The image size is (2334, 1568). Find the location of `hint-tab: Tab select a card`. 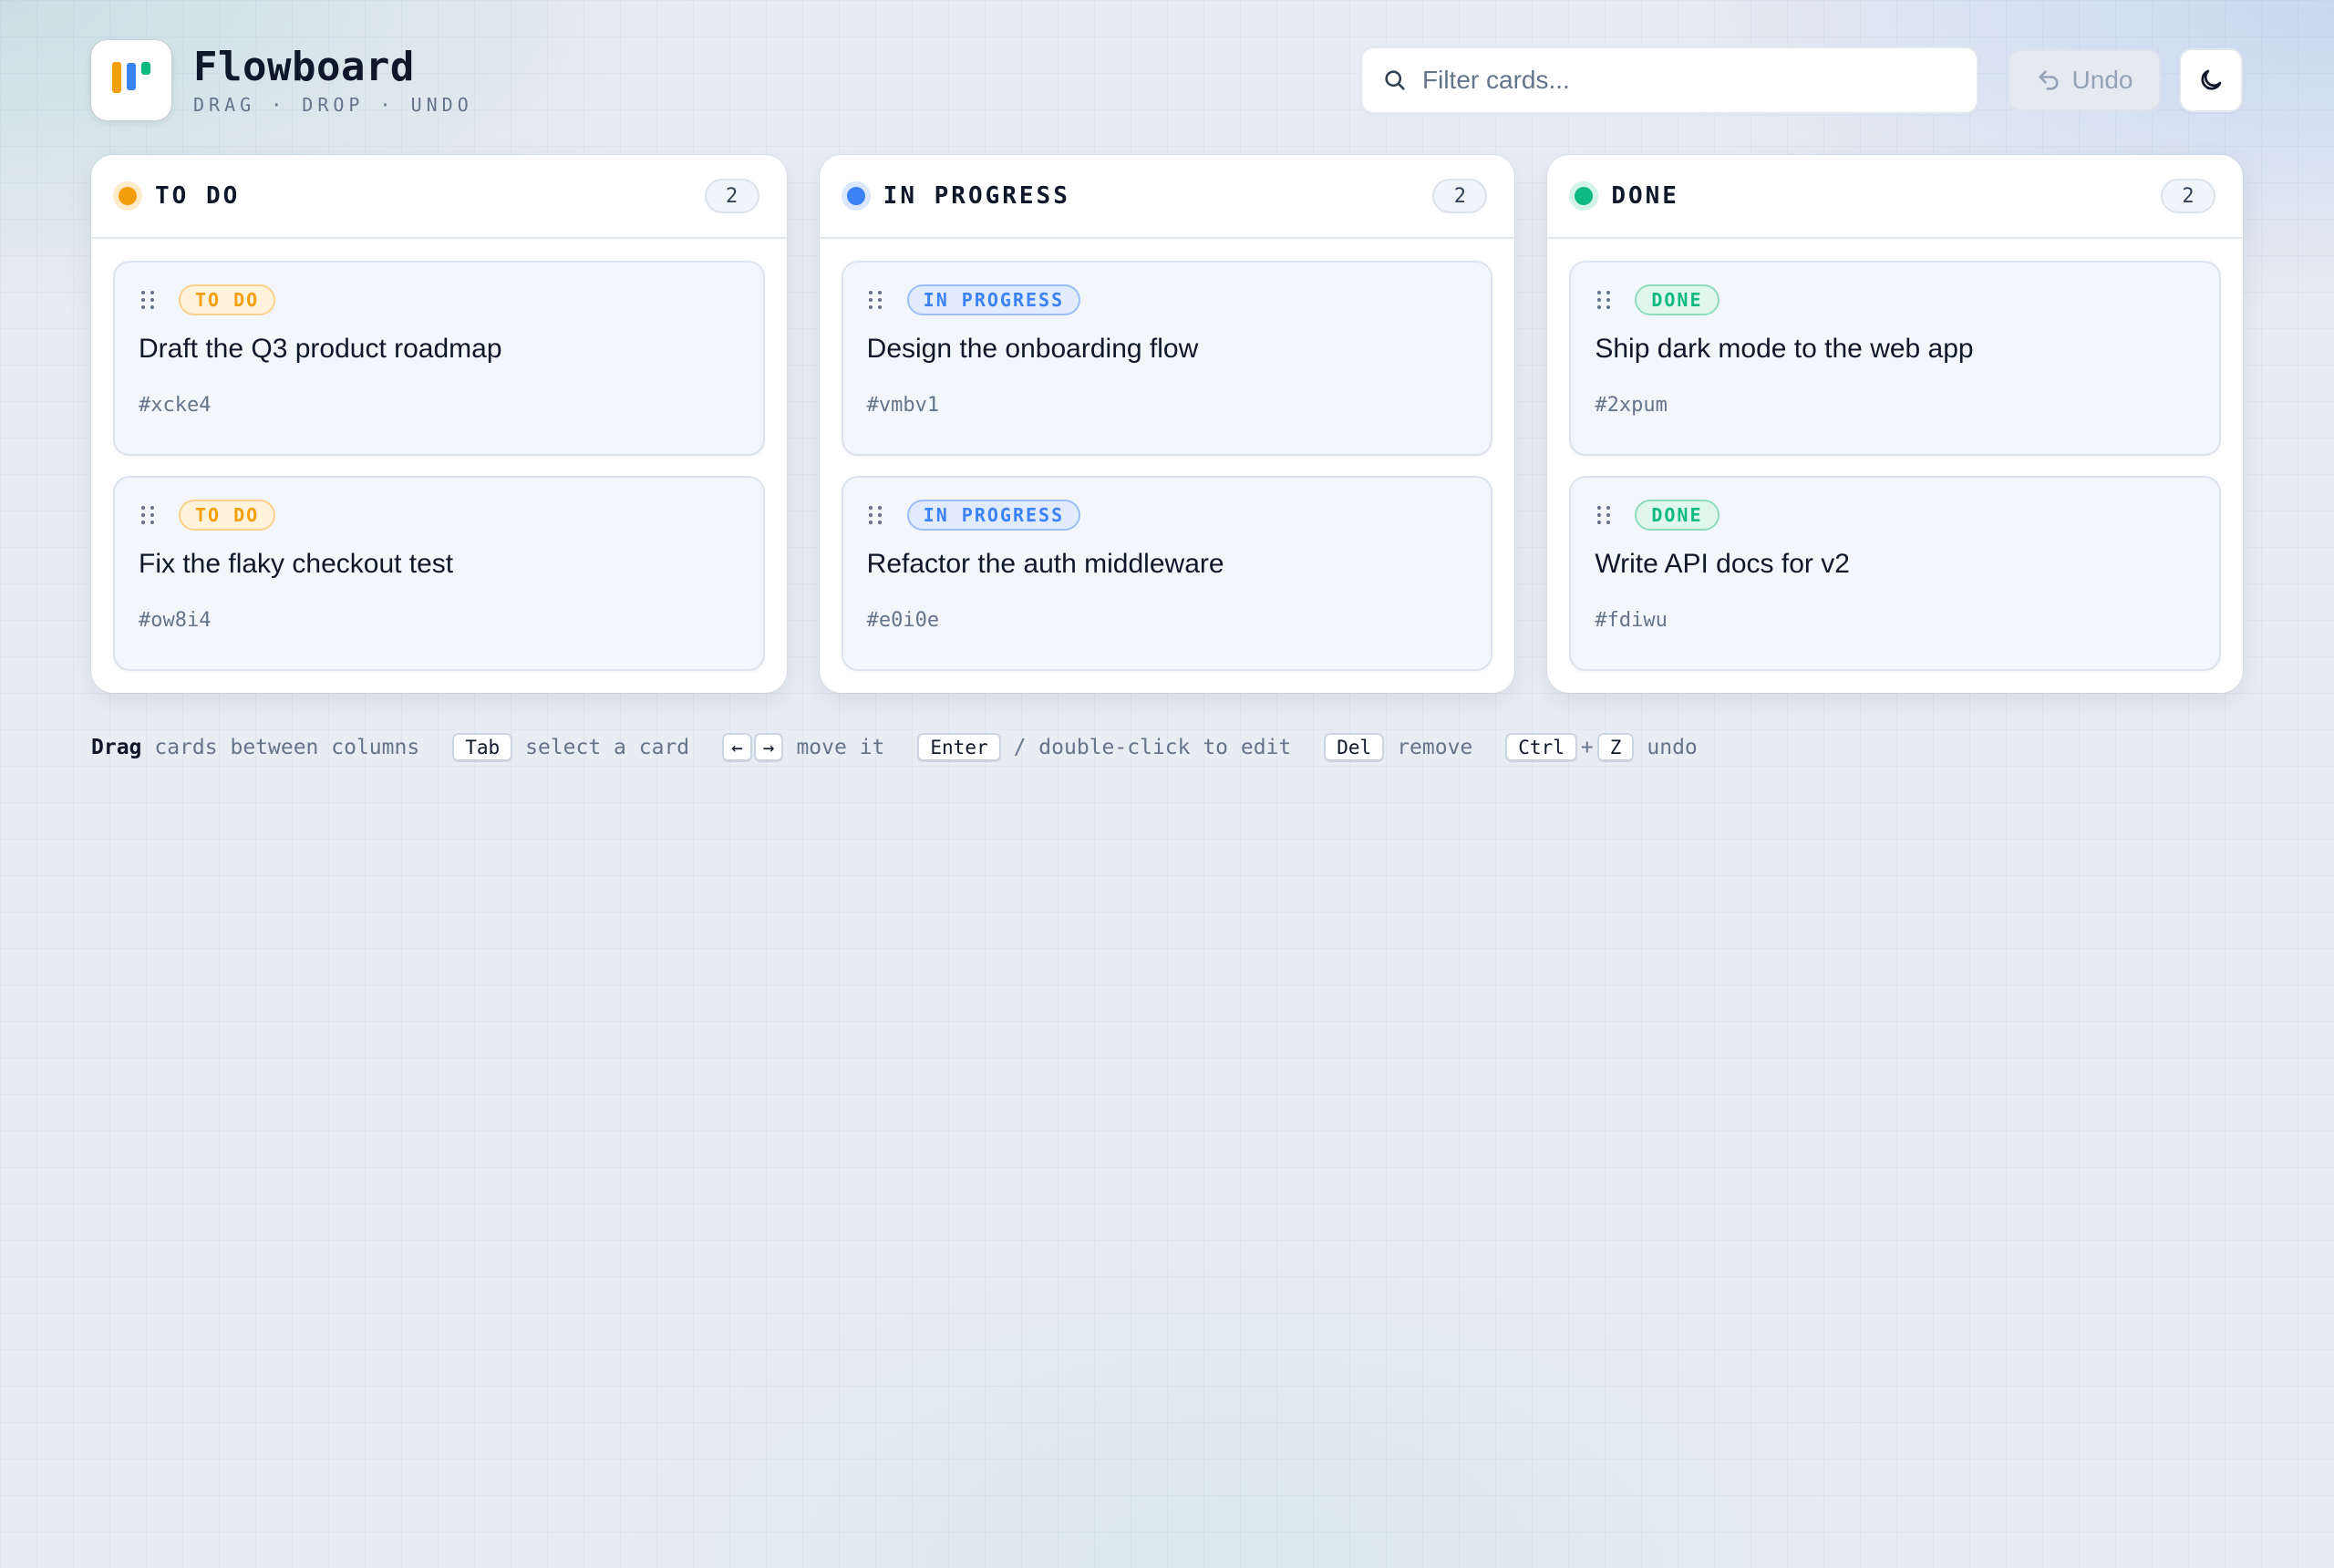

hint-tab: Tab select a card is located at coordinates (570, 747).